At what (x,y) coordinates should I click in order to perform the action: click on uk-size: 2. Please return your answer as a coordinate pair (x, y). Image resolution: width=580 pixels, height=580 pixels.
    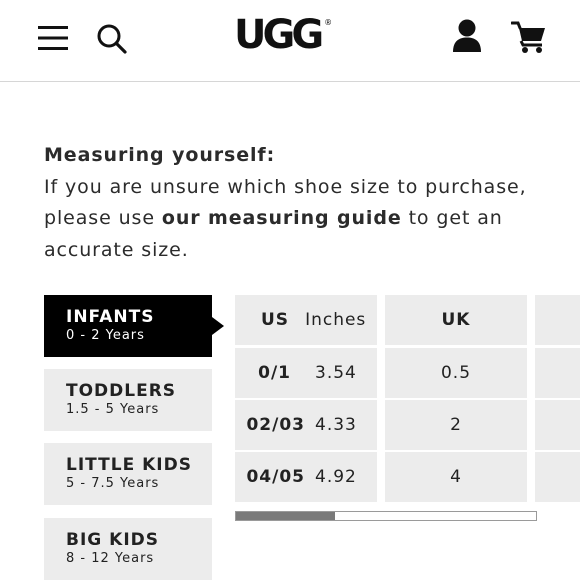
    Looking at the image, I should click on (456, 425).